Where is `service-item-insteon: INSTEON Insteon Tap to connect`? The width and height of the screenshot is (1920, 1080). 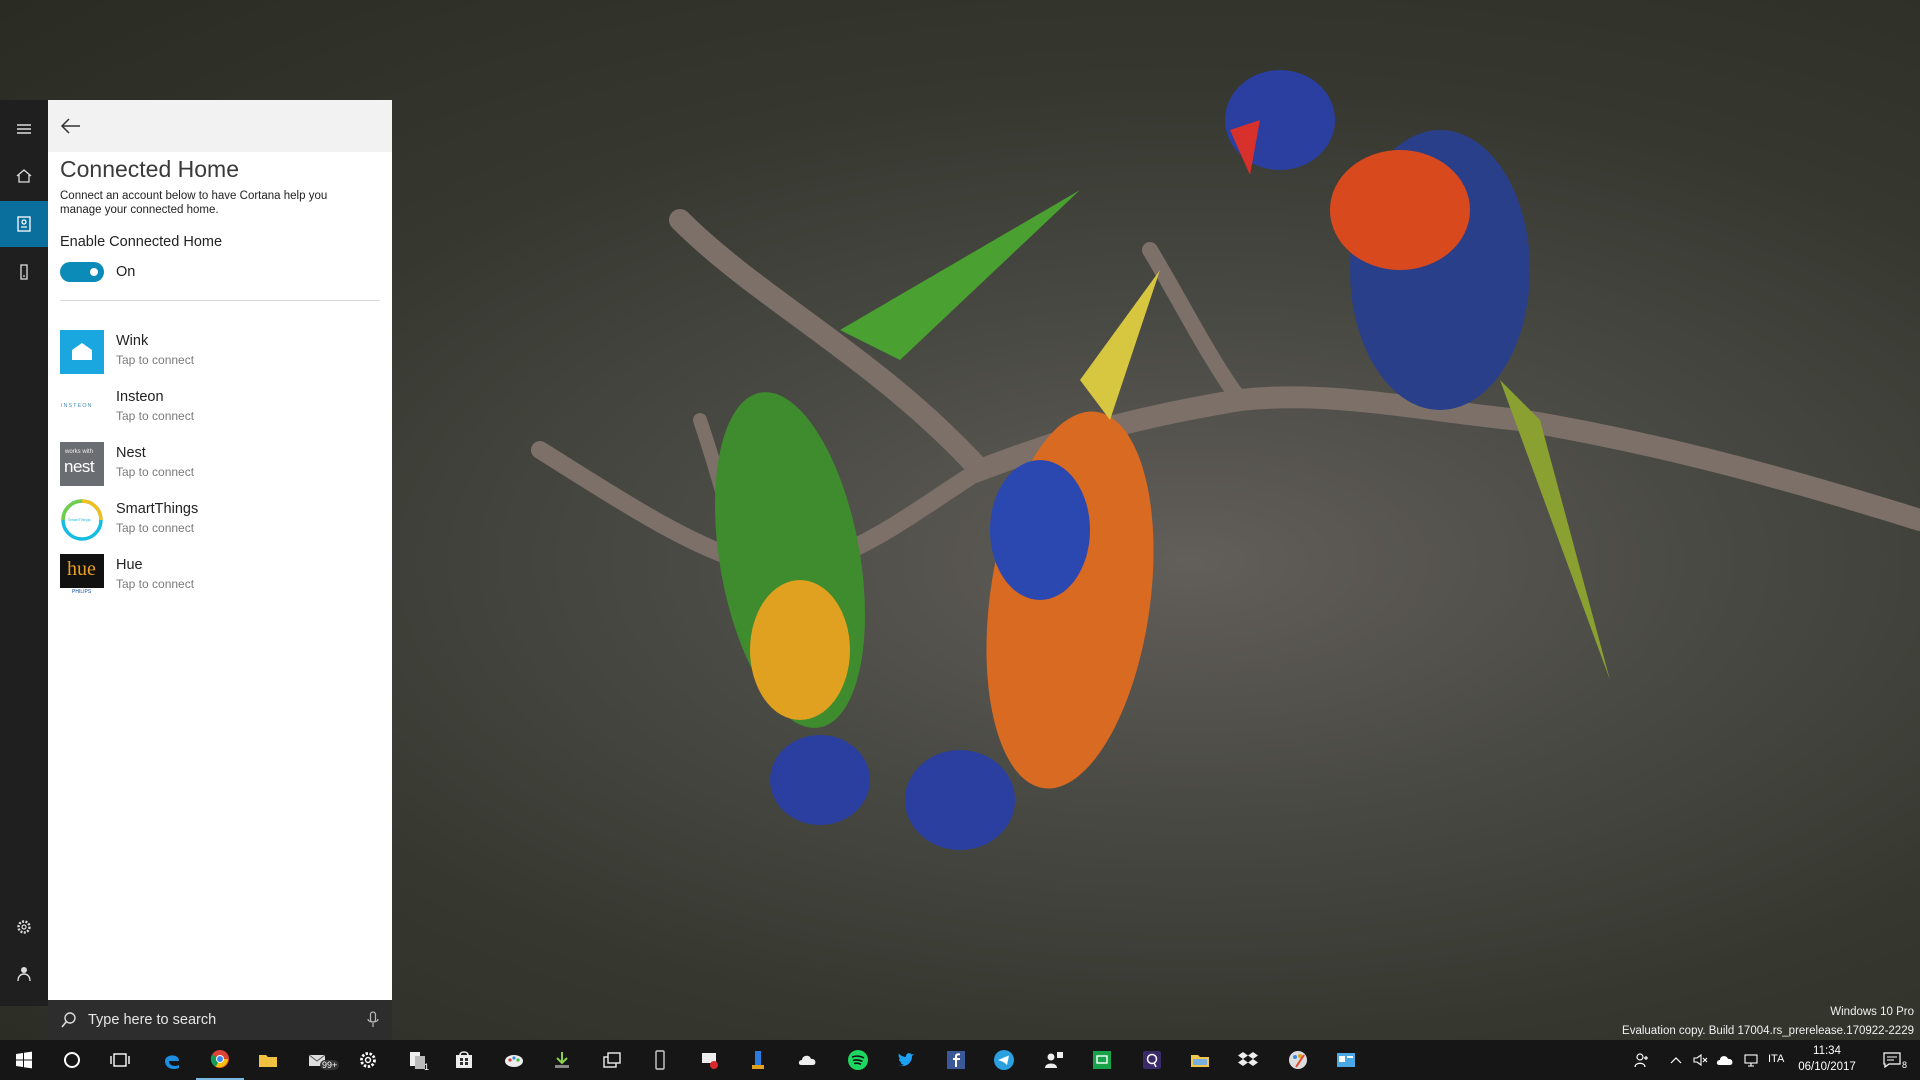
service-item-insteon: INSTEON Insteon Tap to connect is located at coordinates (220, 412).